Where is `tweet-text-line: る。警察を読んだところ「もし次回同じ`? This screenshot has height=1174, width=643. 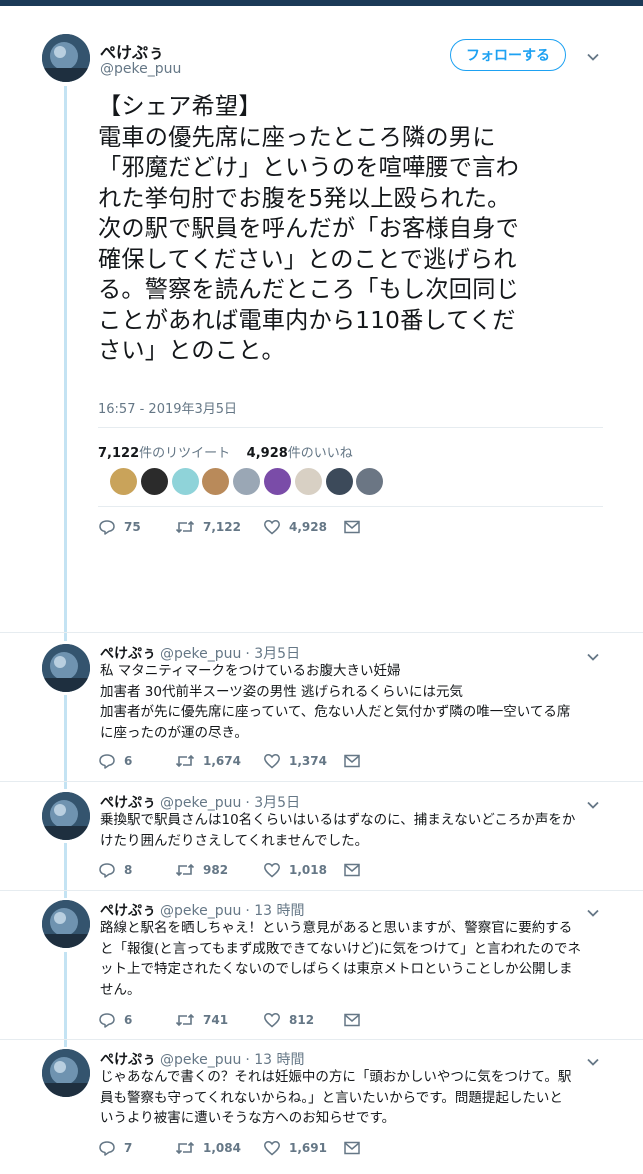
tweet-text-line: る。警察を読んだところ「もし次回同じ is located at coordinates (308, 289).